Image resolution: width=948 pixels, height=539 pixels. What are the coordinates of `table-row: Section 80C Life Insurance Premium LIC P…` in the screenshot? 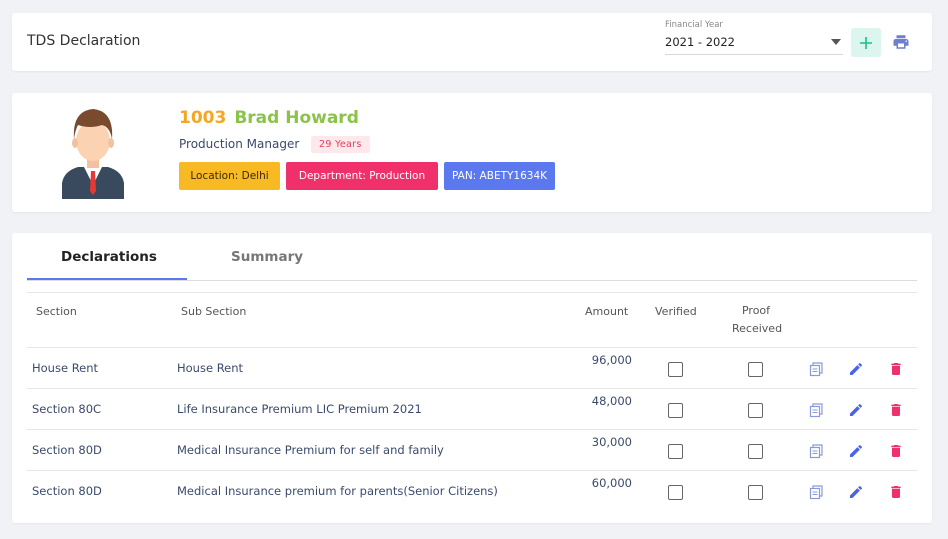 It's located at (472, 409).